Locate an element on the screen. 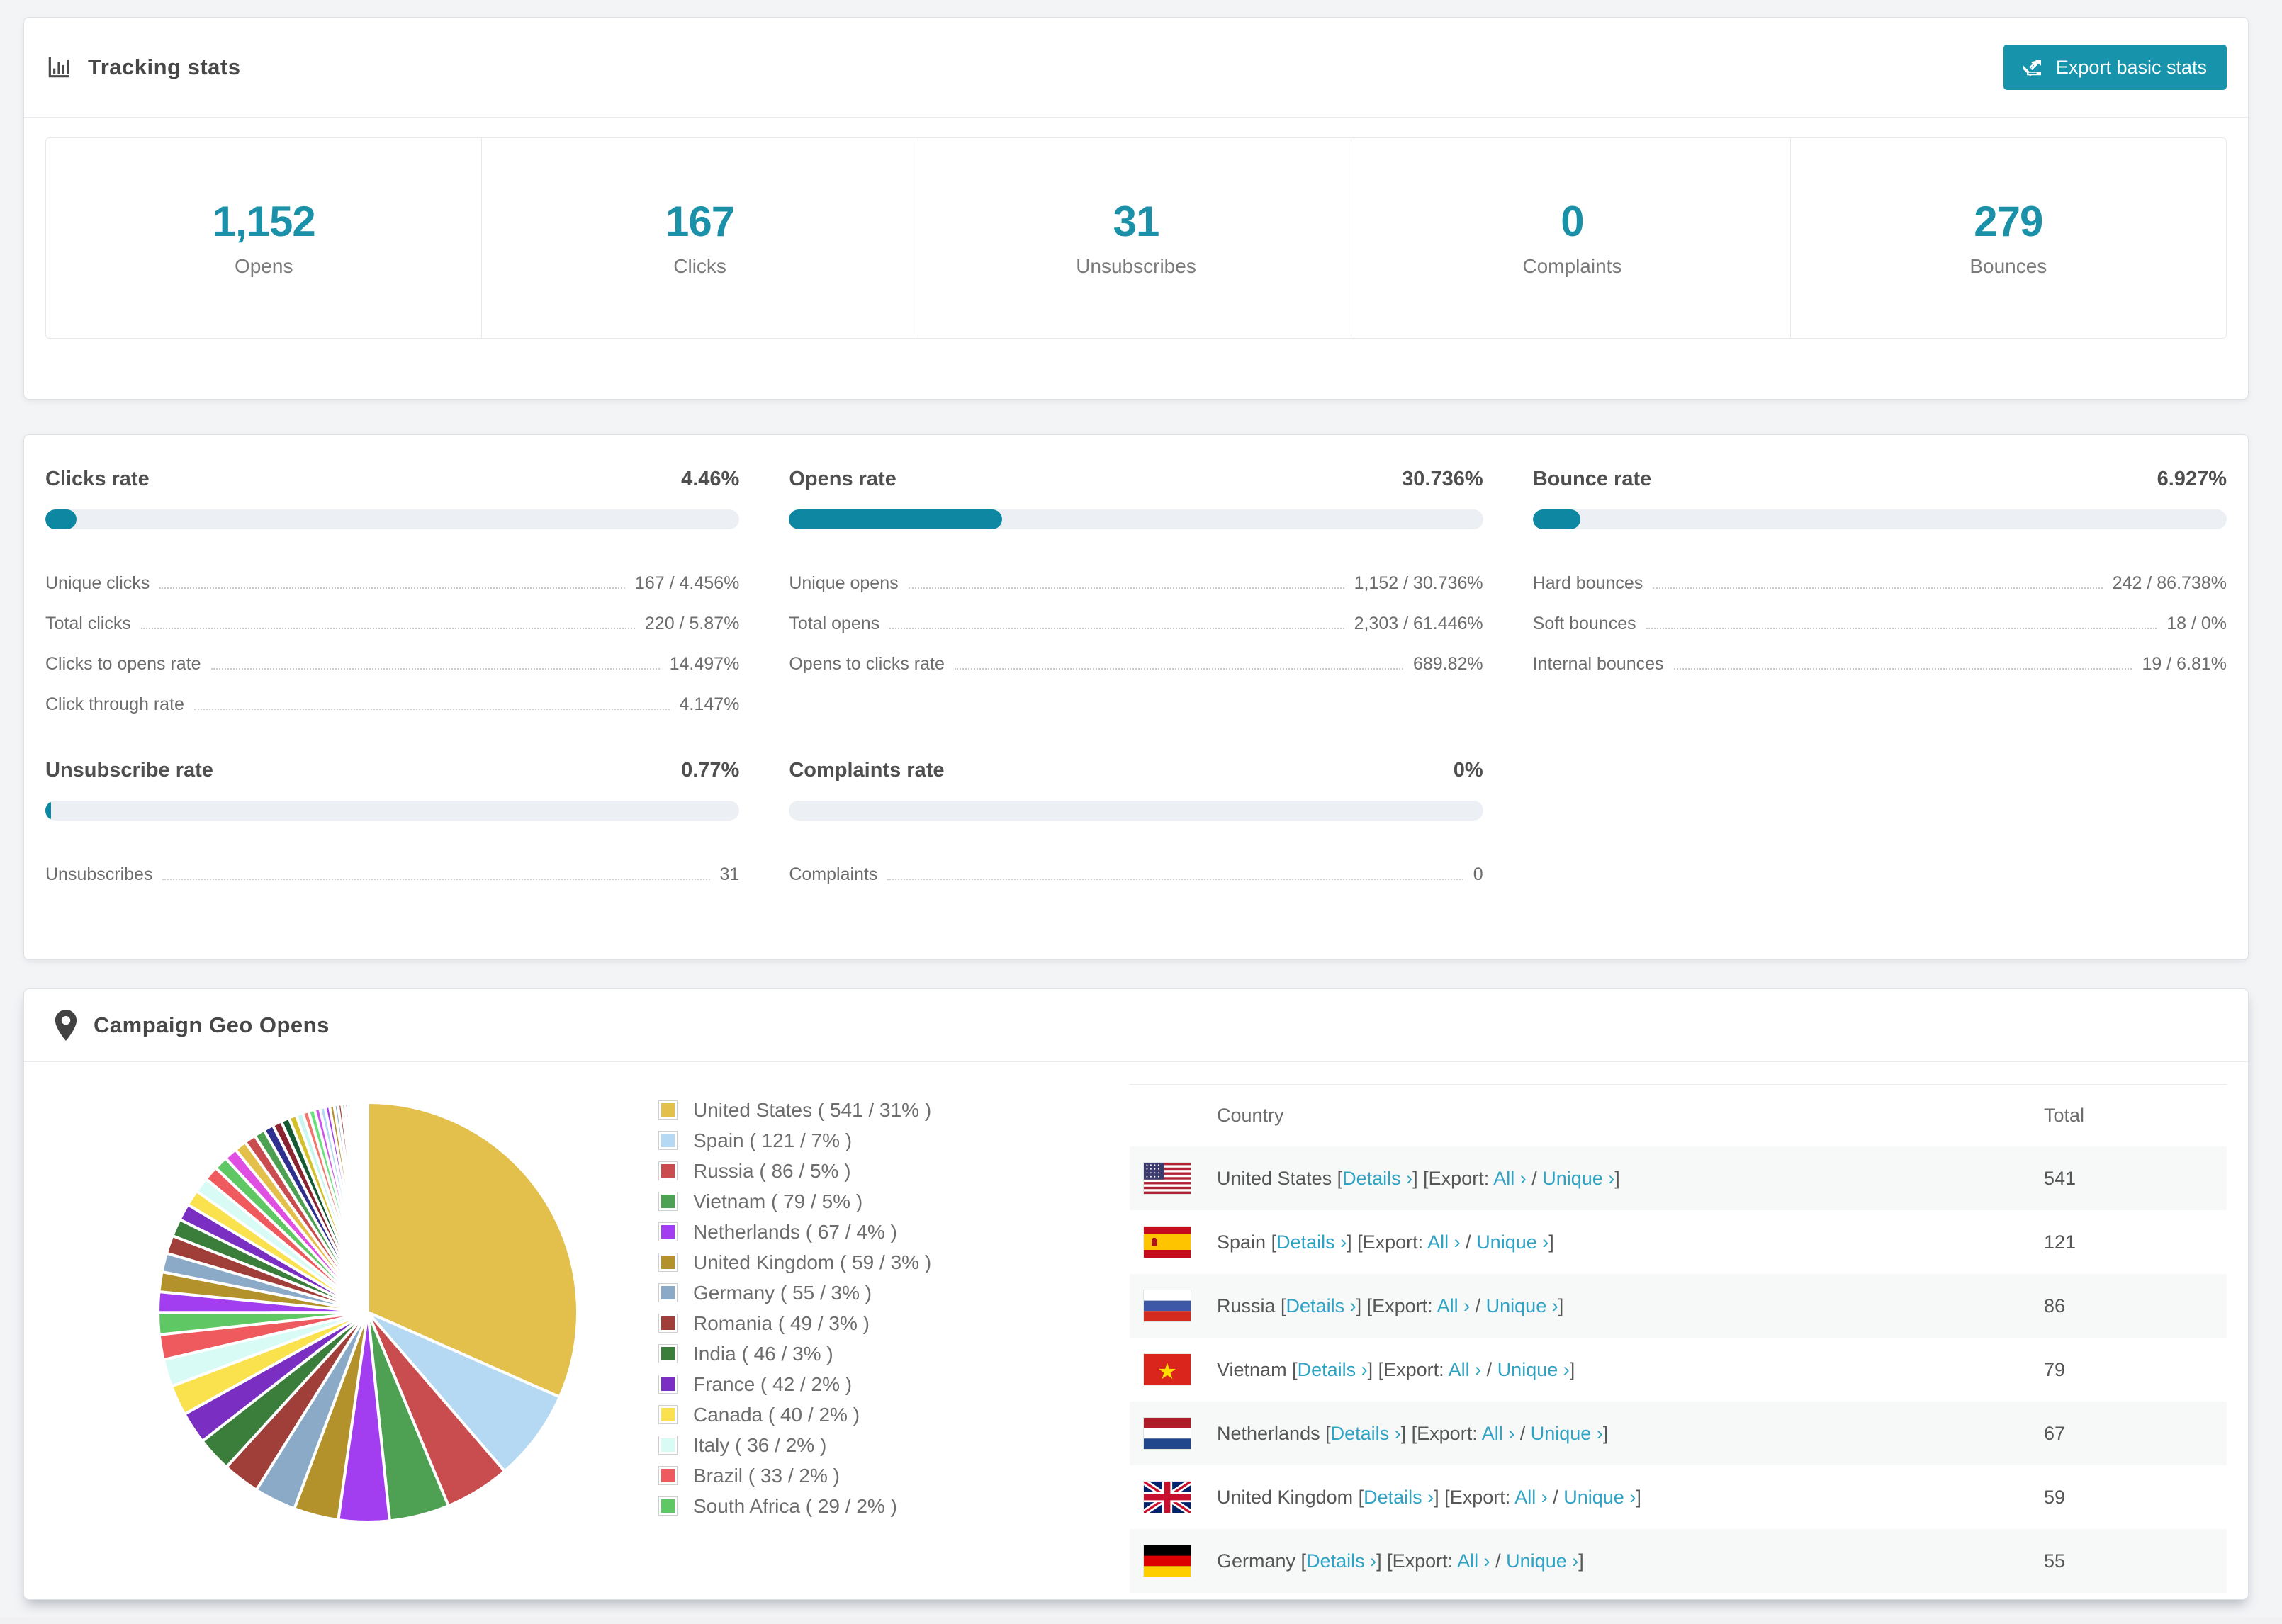 Image resolution: width=2282 pixels, height=1624 pixels. page-title: Tracking stats is located at coordinates (164, 67).